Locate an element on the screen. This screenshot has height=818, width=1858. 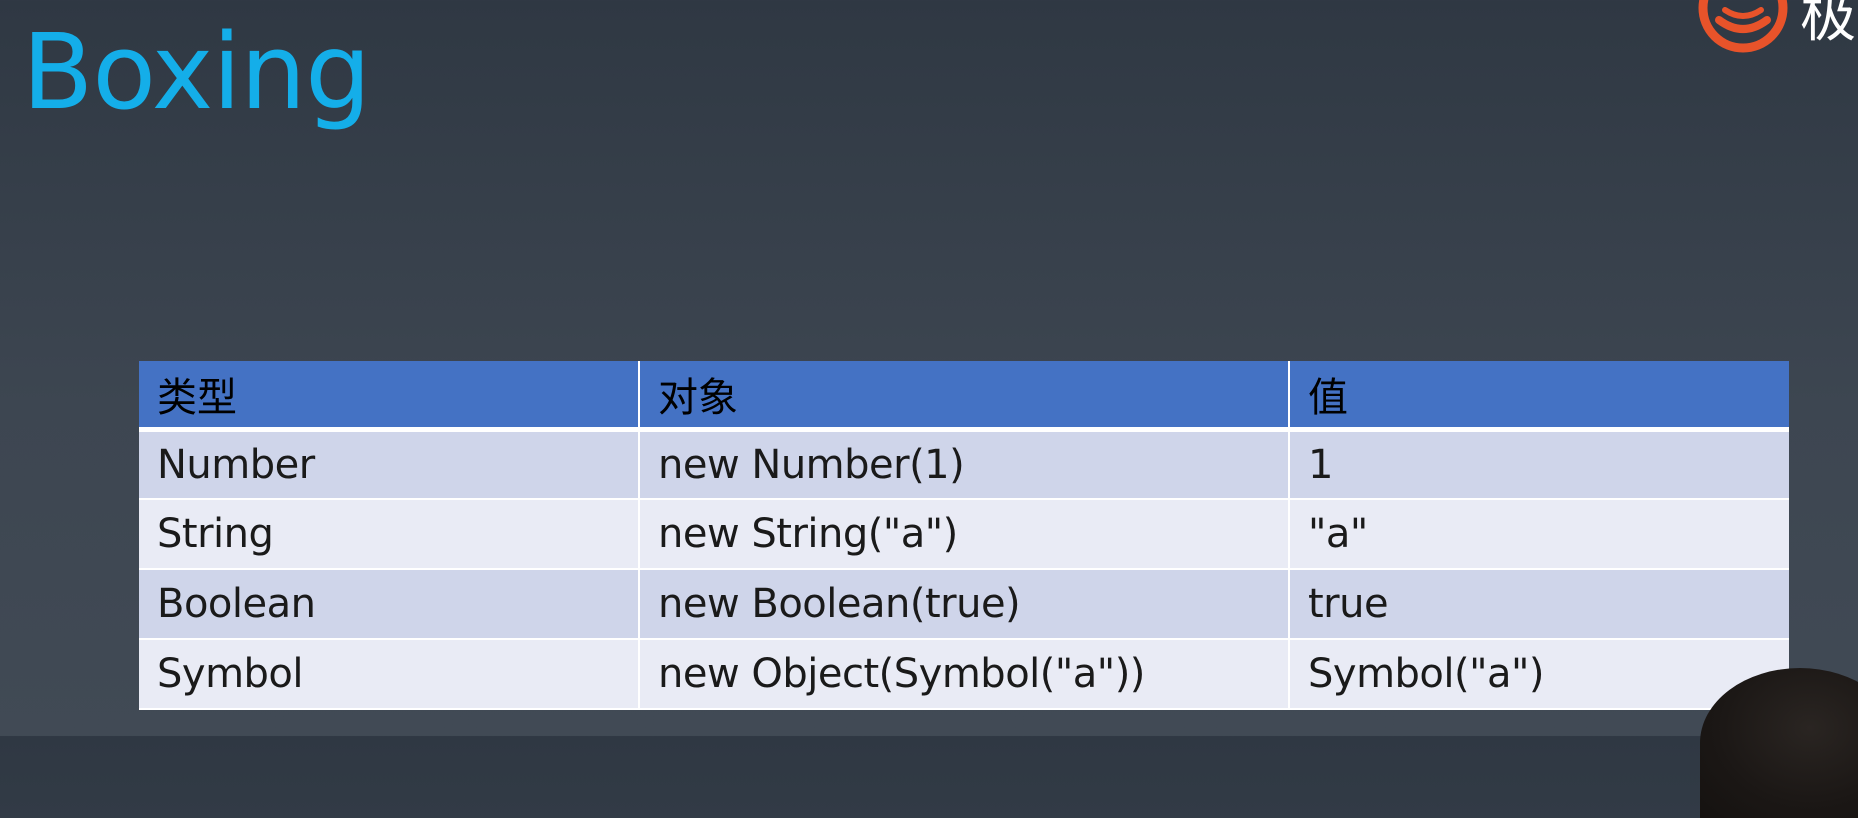
header-value: 值 is located at coordinates (1539, 396).